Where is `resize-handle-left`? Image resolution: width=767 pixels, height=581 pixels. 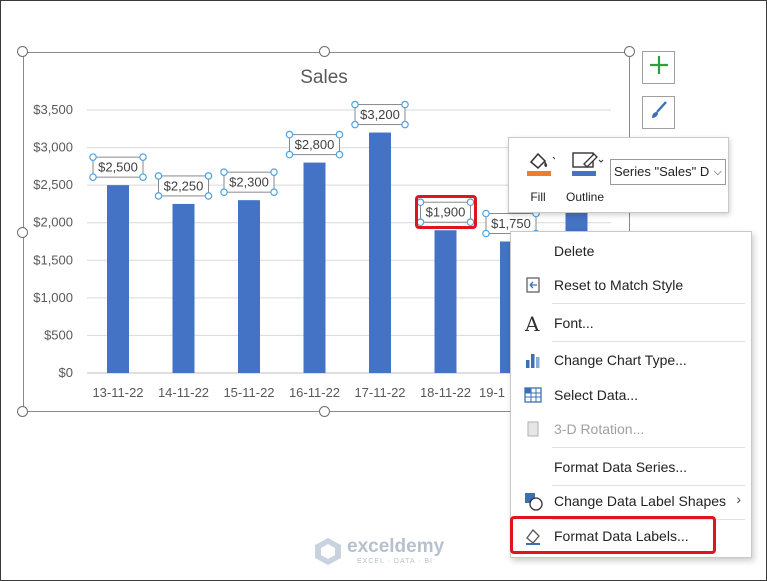
resize-handle-left is located at coordinates (22, 232).